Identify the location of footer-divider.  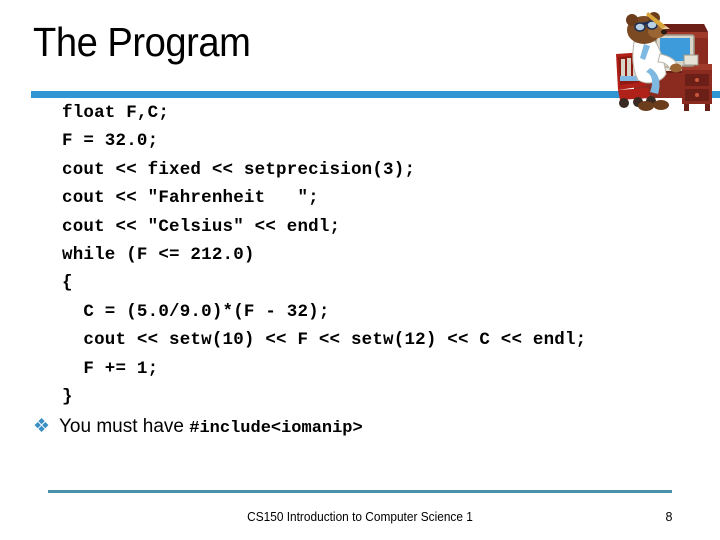
(360, 491).